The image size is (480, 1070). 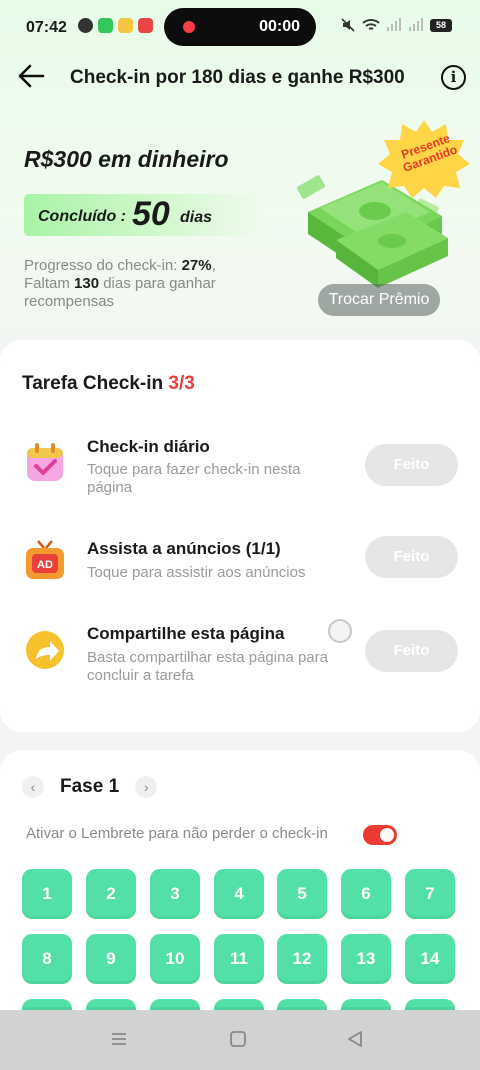 What do you see at coordinates (196, 265) in the screenshot?
I see `progress-percent: 27%` at bounding box center [196, 265].